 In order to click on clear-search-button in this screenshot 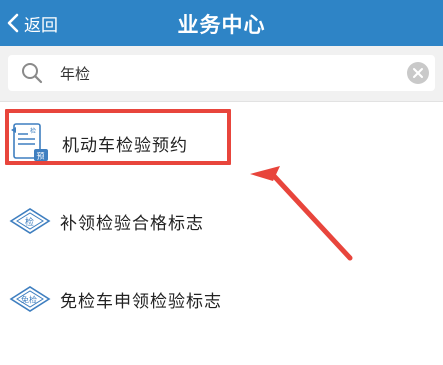, I will do `click(418, 73)`.